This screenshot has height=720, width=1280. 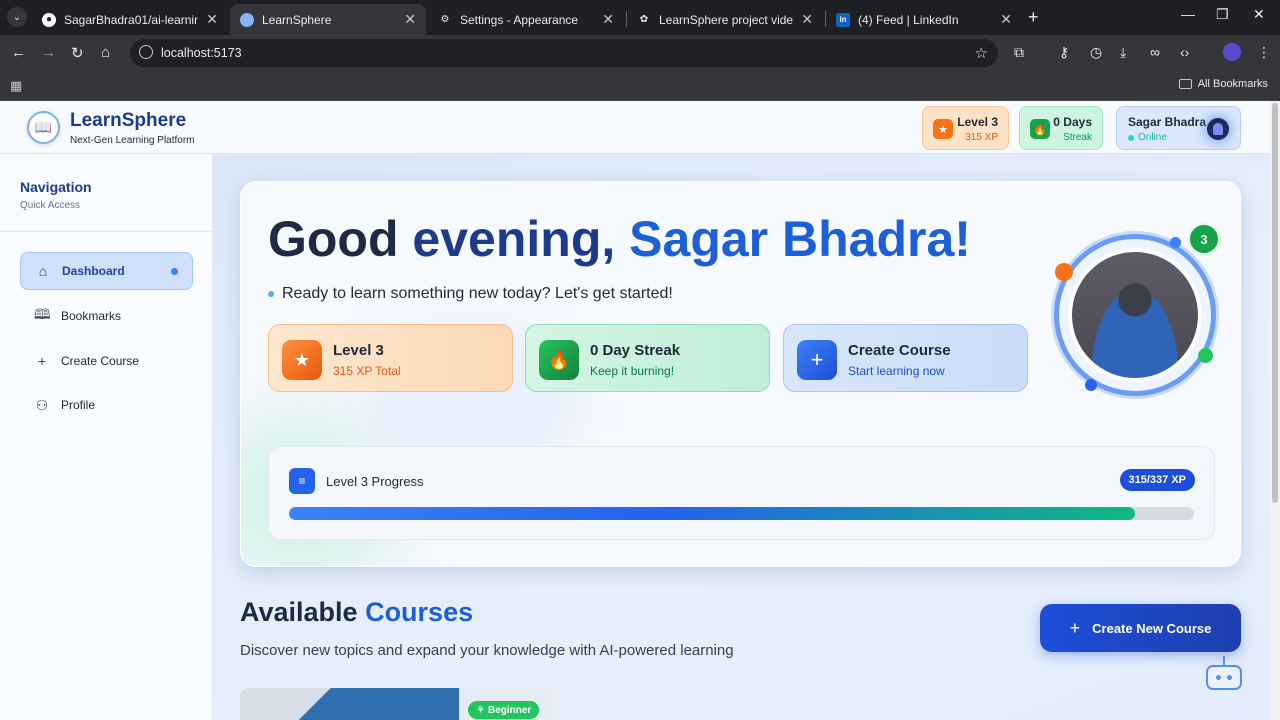 What do you see at coordinates (640, 86) in the screenshot?
I see `bookmarks-bar: ▦ All Bookmarks` at bounding box center [640, 86].